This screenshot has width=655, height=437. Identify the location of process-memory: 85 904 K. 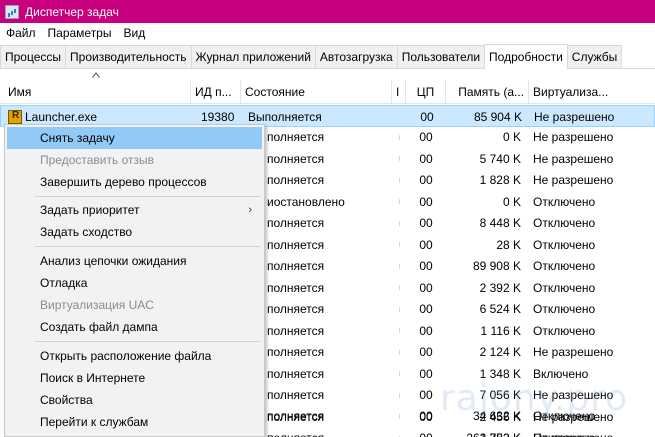
(497, 116).